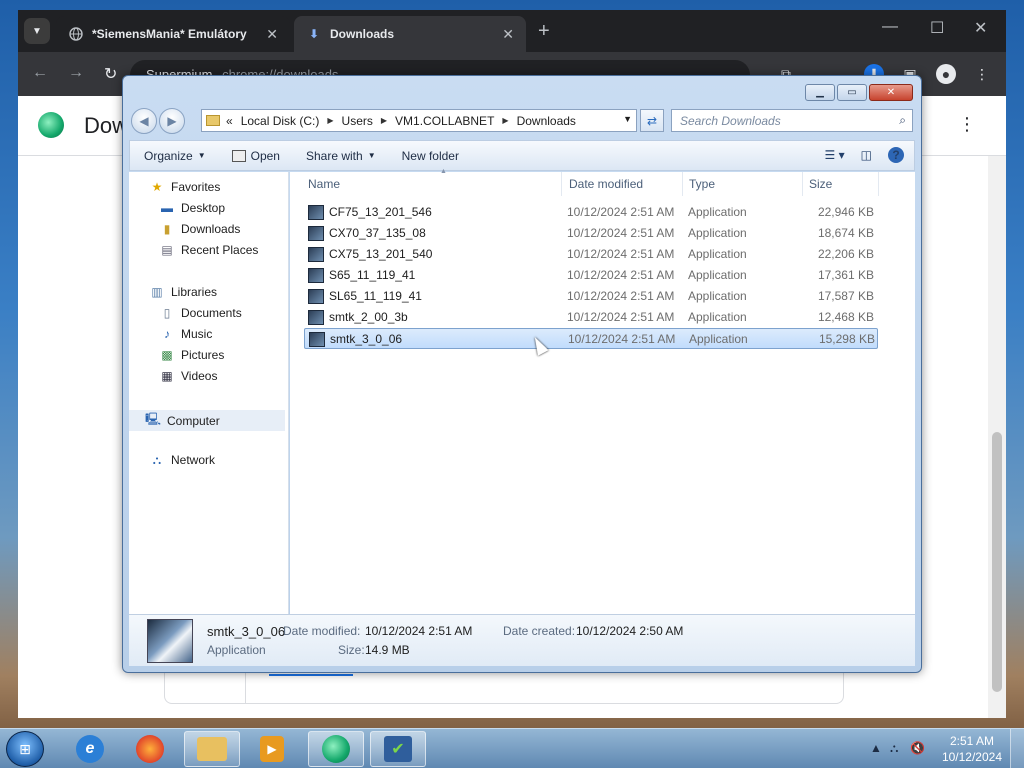 The image size is (1024, 768). I want to click on search-icon: ⌕, so click(902, 120).